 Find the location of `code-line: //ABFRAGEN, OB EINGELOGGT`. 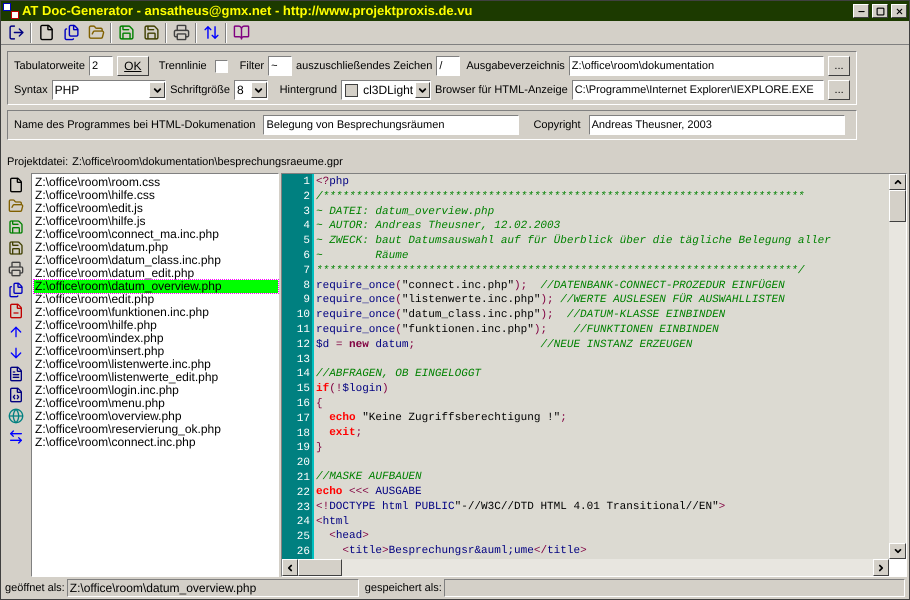

code-line: //ABFRAGEN, OB EINGELOGGT is located at coordinates (399, 374).